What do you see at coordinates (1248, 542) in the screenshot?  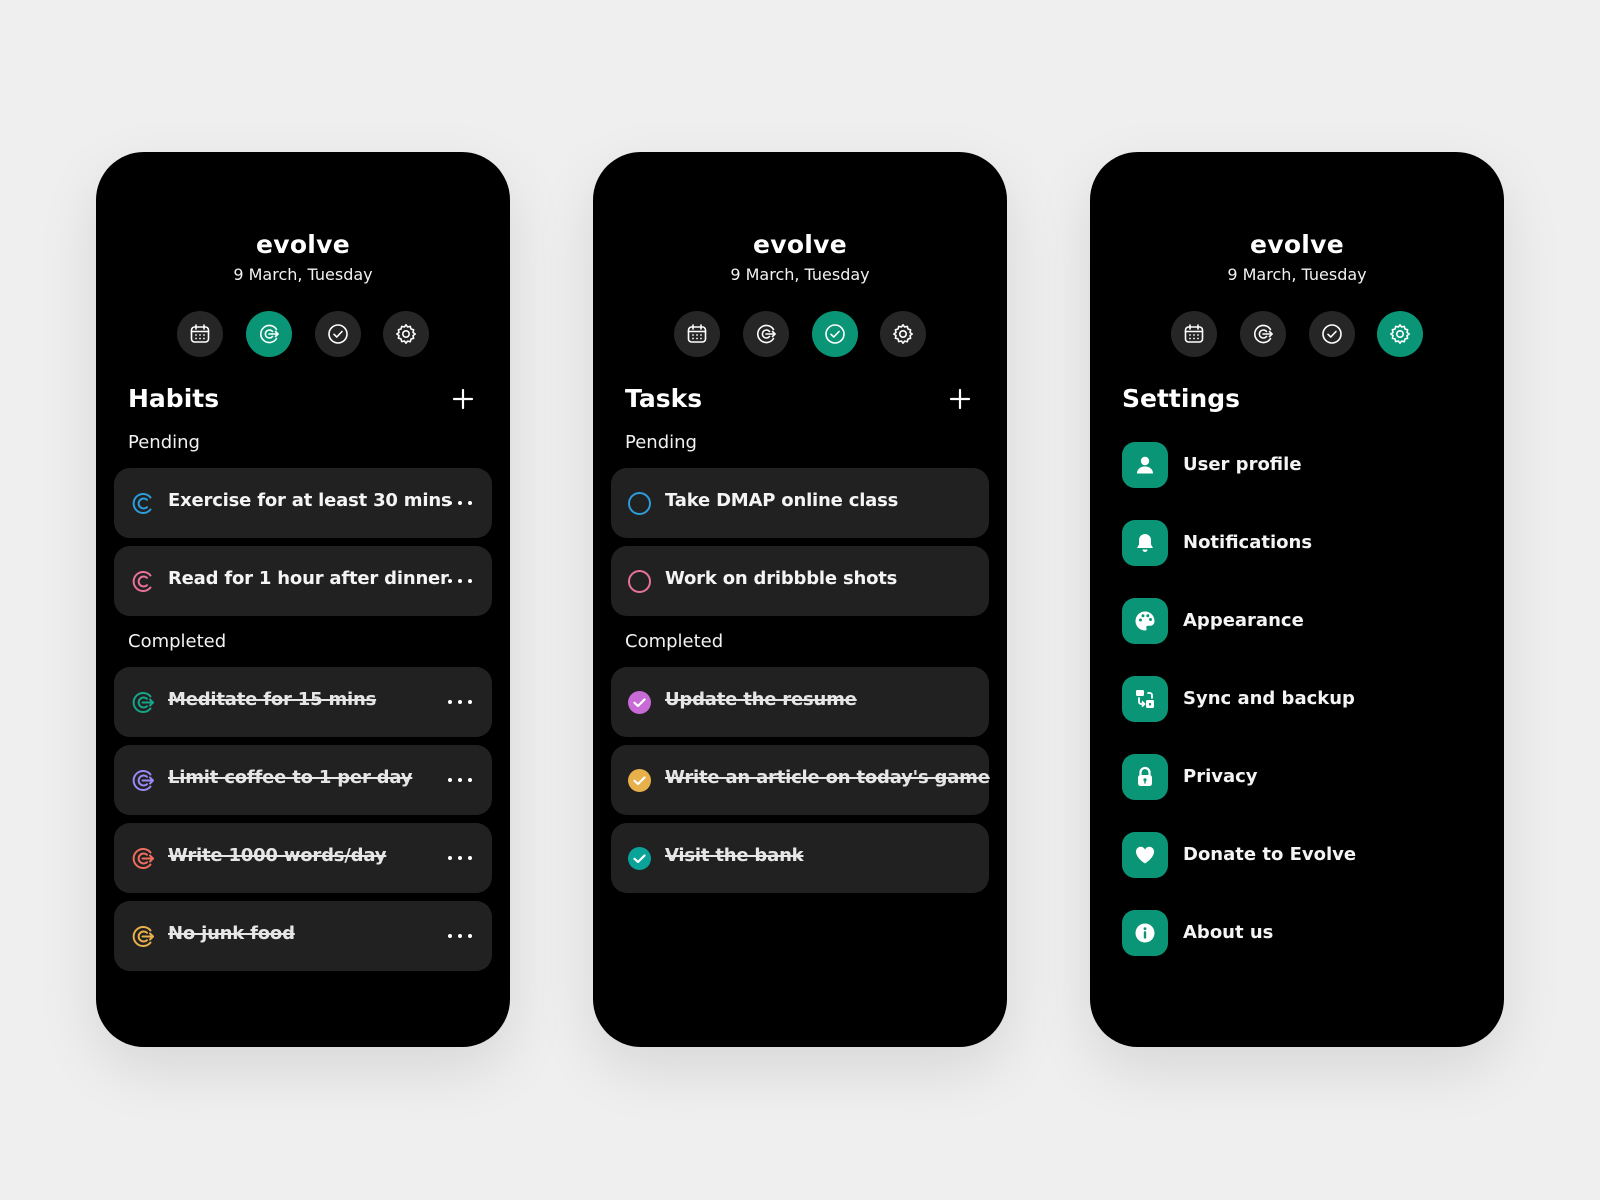 I see `settings-item-label: Notifications` at bounding box center [1248, 542].